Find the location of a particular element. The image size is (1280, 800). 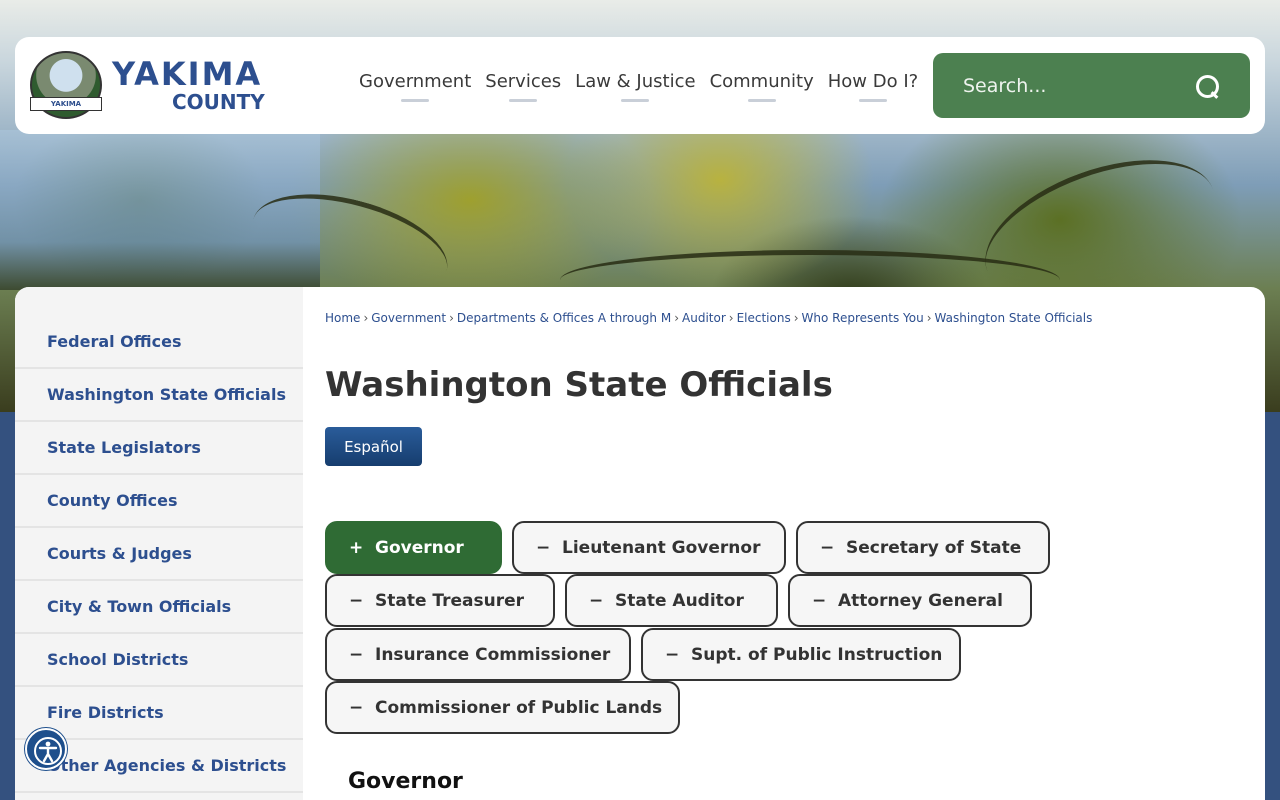

tab-label: State Treasurer is located at coordinates (450, 600).